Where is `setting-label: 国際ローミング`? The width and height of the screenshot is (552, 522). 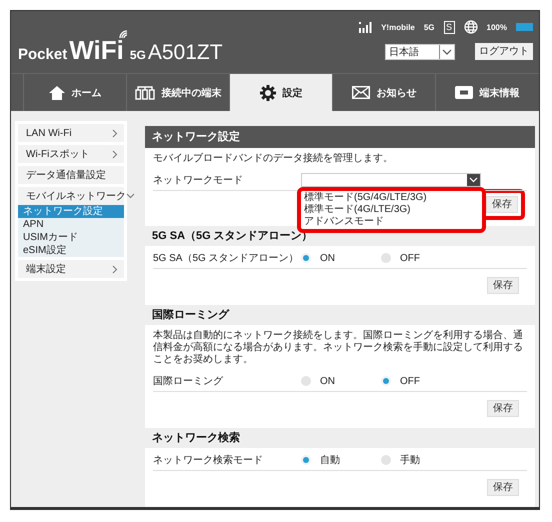
setting-label: 国際ローミング is located at coordinates (188, 381).